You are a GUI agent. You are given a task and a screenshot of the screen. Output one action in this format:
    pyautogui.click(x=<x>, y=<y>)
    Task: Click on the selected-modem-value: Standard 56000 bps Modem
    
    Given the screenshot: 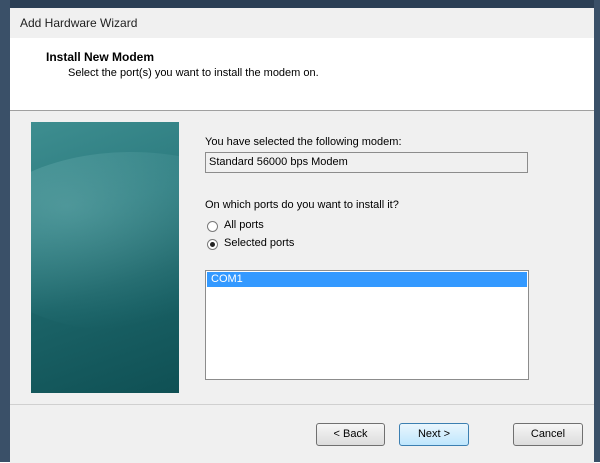 What is the action you would take?
    pyautogui.click(x=278, y=162)
    